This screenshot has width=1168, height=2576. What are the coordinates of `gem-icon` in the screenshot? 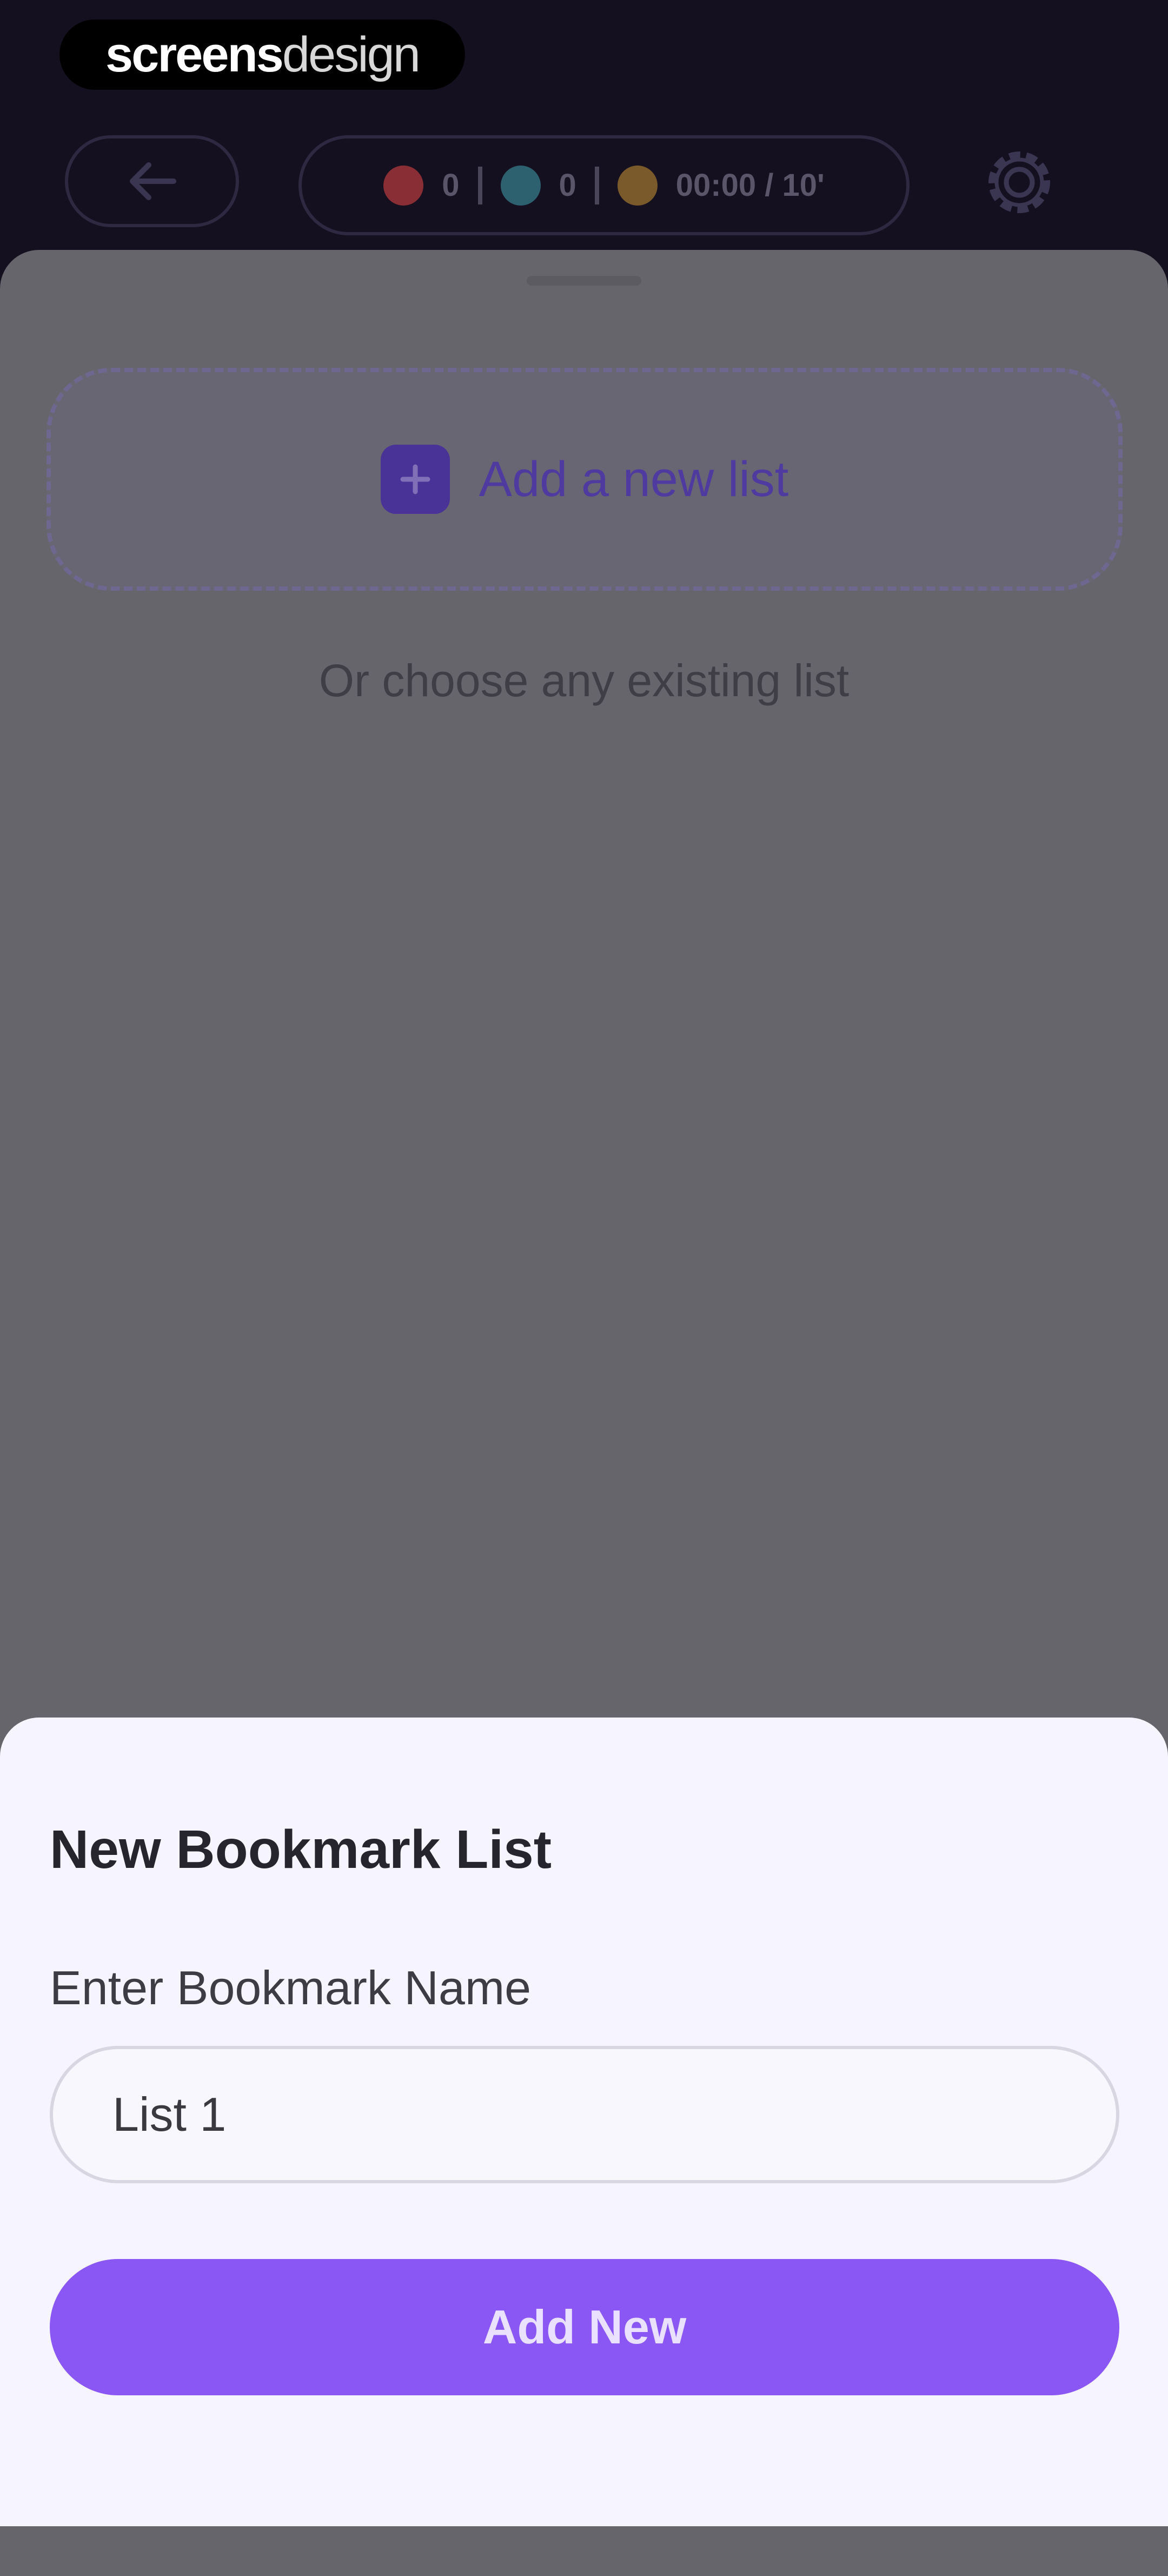 It's located at (520, 185).